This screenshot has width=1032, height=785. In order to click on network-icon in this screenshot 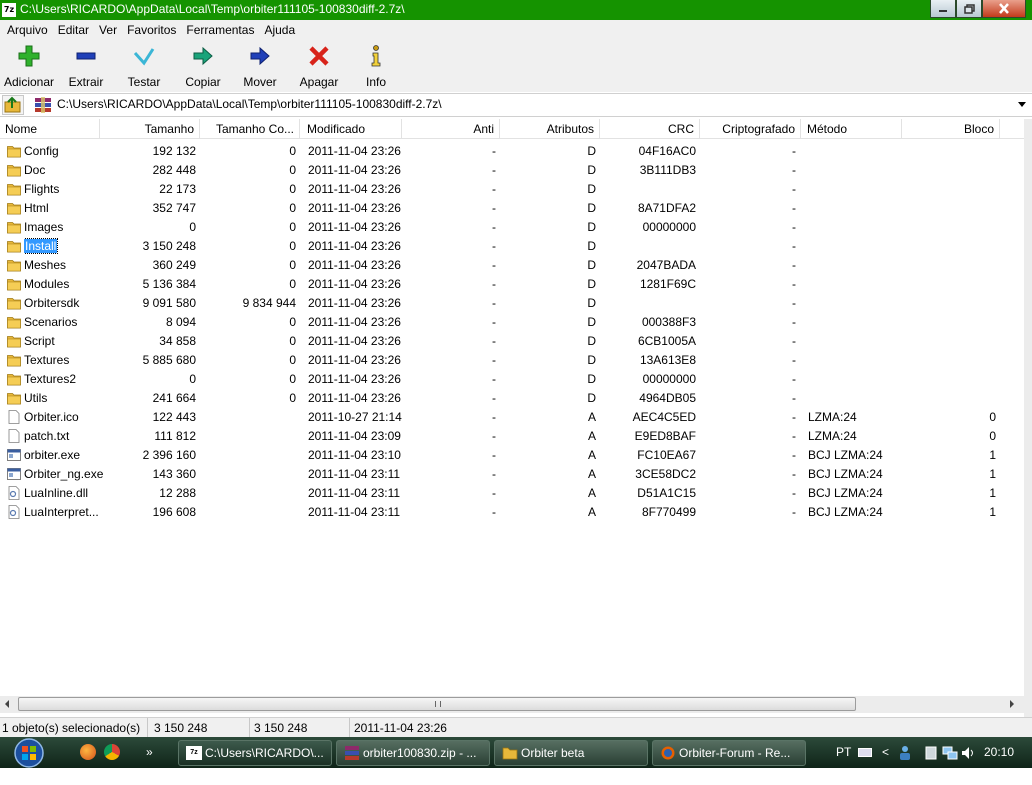, I will do `click(950, 753)`.